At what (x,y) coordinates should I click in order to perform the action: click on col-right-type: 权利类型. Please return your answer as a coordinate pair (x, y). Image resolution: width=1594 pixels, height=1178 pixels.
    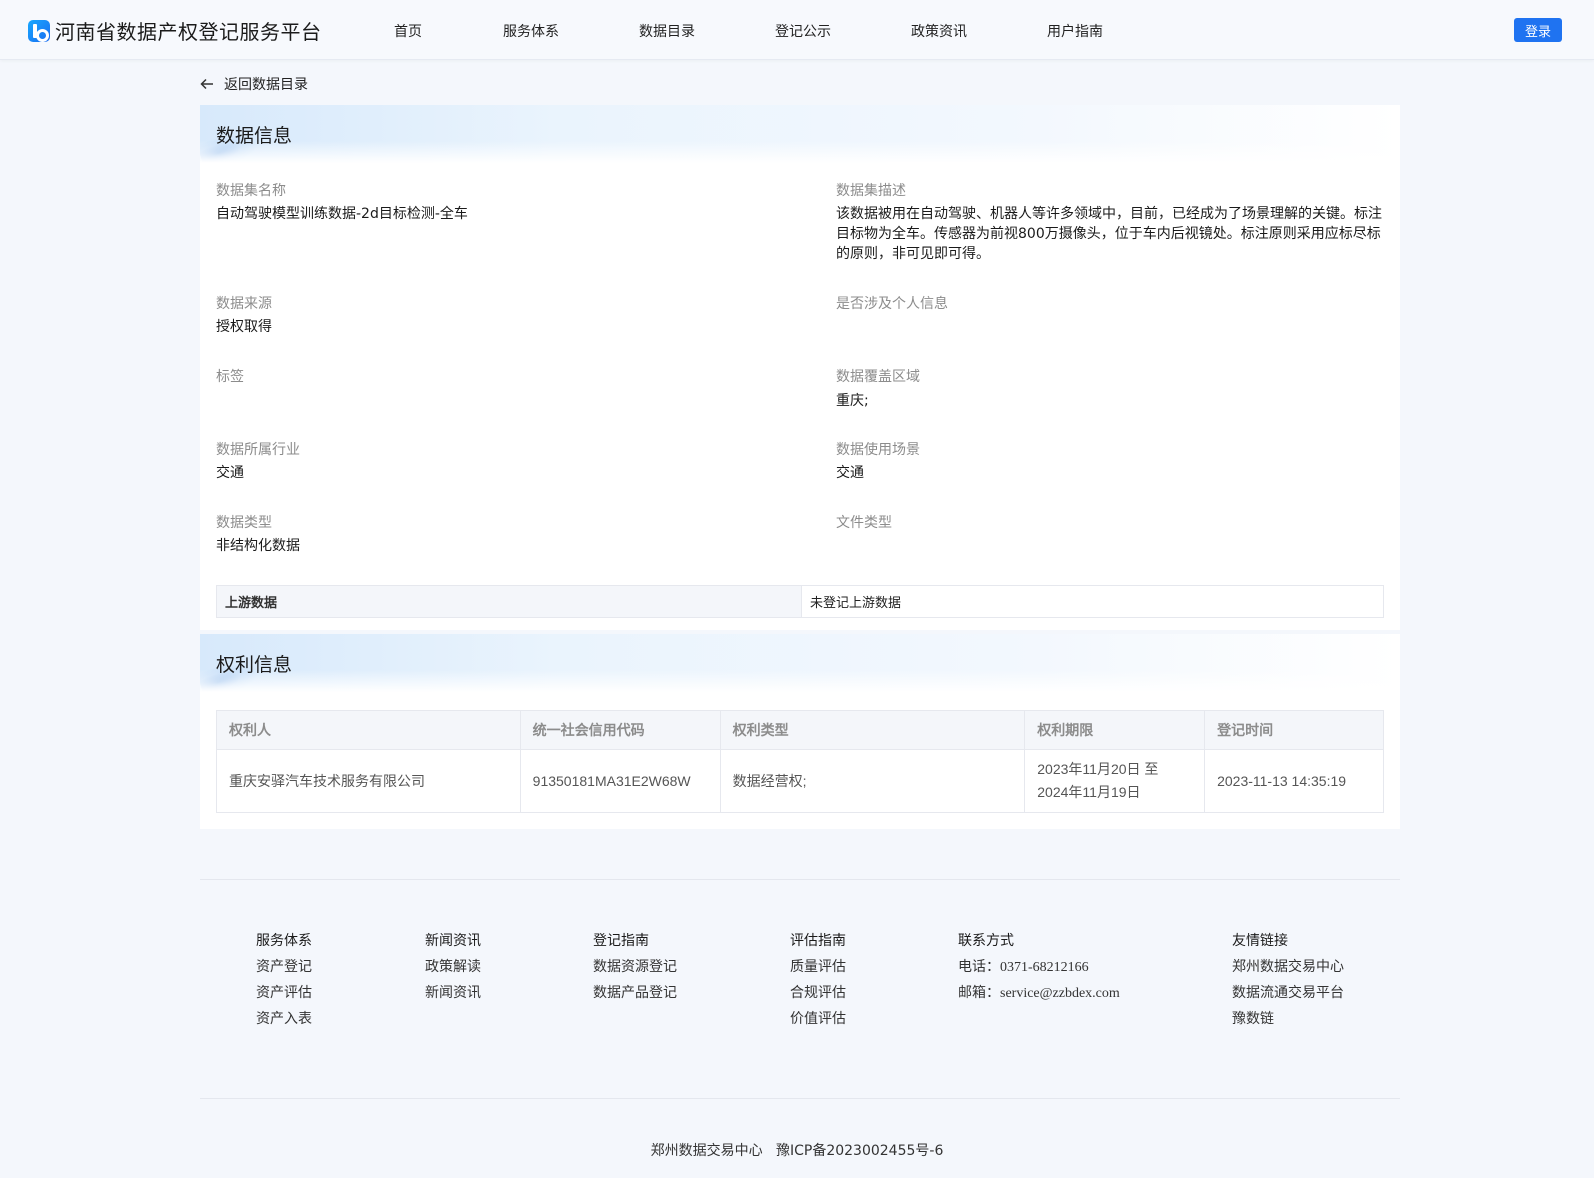
    Looking at the image, I should click on (872, 730).